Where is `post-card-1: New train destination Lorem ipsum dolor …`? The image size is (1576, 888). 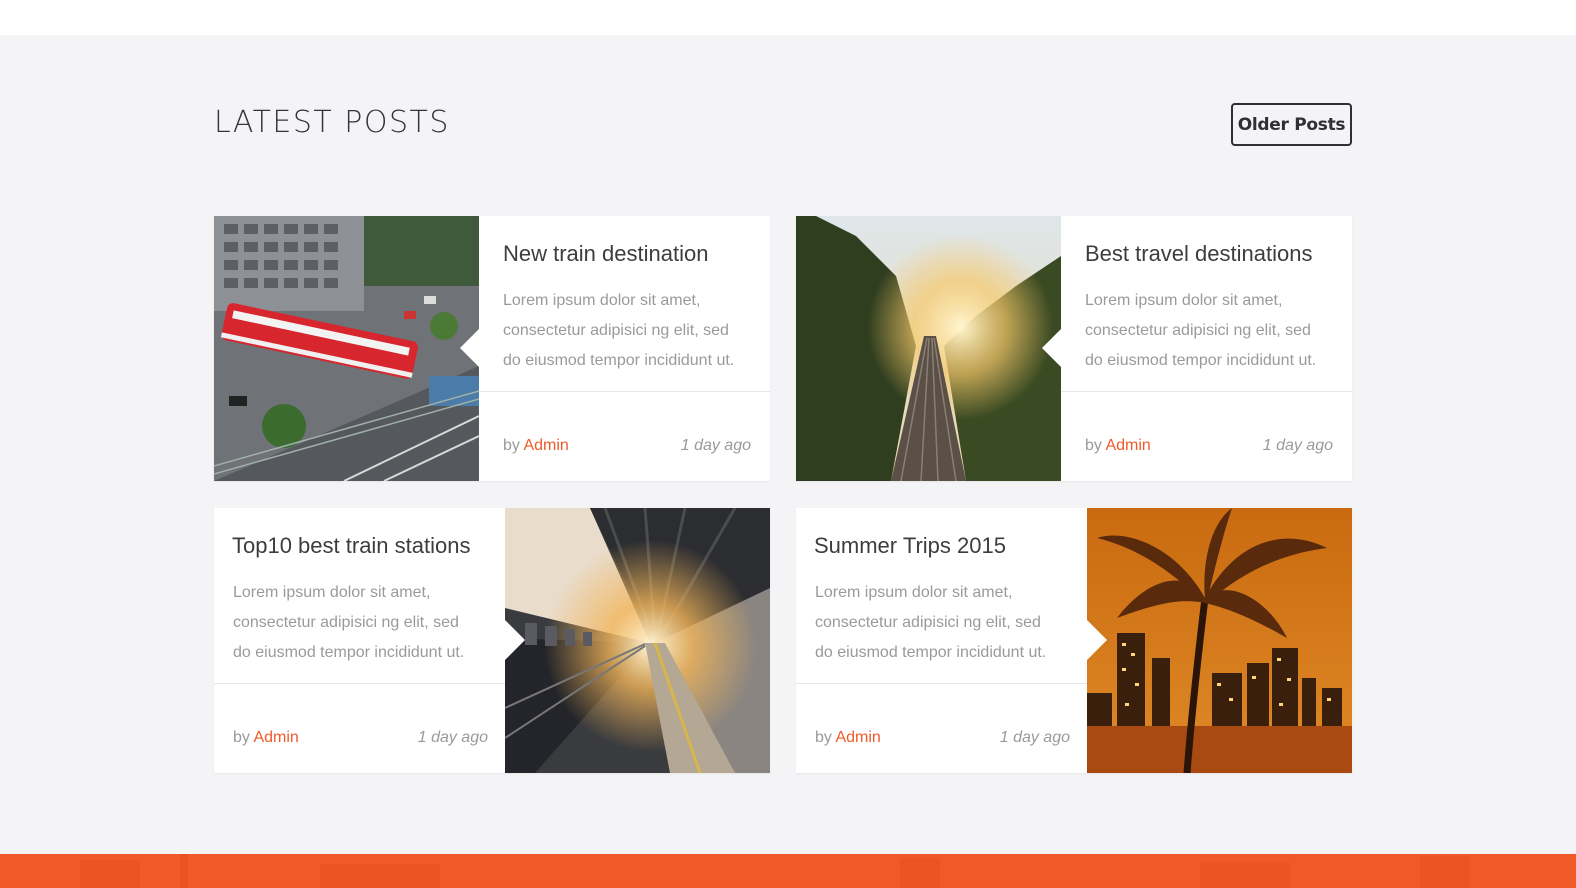
post-card-1: New train destination Lorem ipsum dolor … is located at coordinates (492, 348).